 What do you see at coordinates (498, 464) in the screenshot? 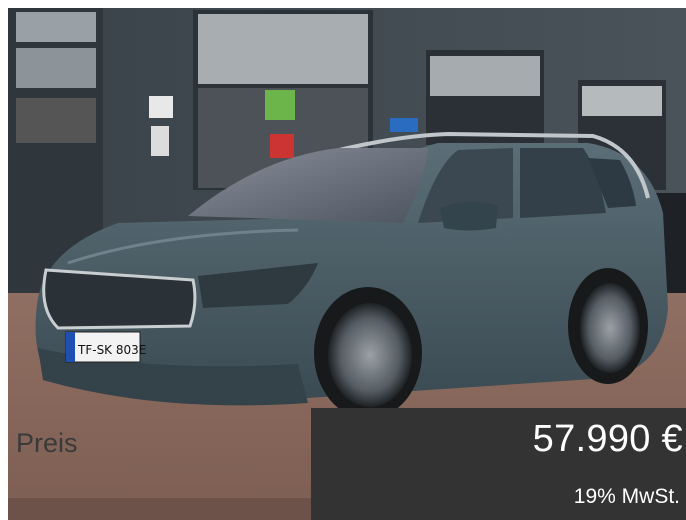
I see `price-box: 57.990 € 19% MwSt.` at bounding box center [498, 464].